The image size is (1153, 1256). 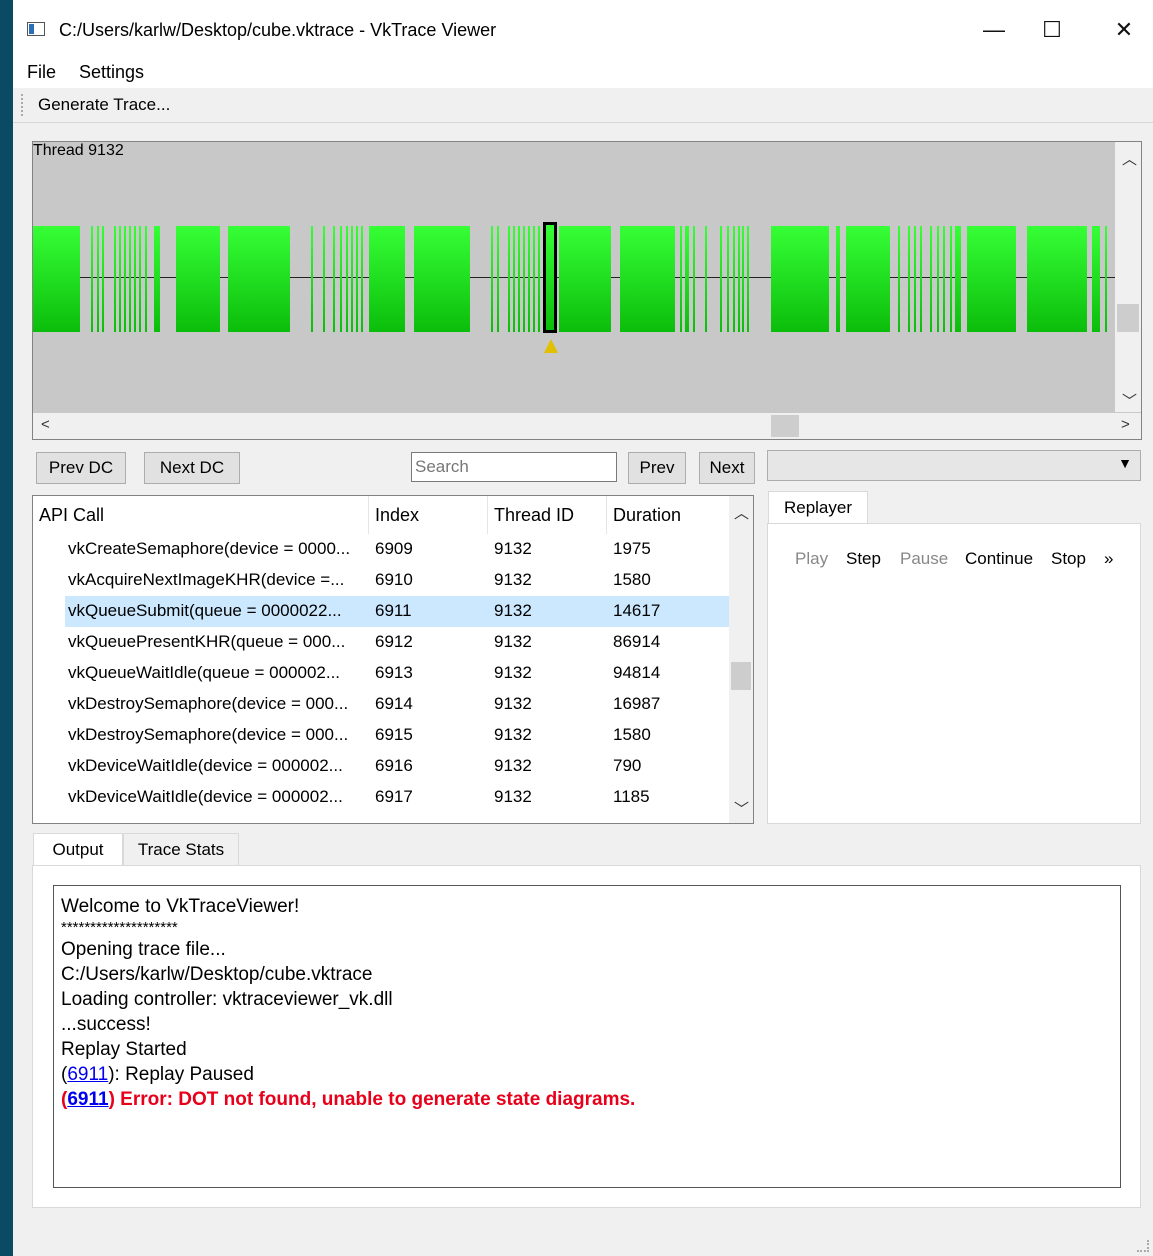 I want to click on timeline-vscroll-thumb, so click(x=1128, y=318).